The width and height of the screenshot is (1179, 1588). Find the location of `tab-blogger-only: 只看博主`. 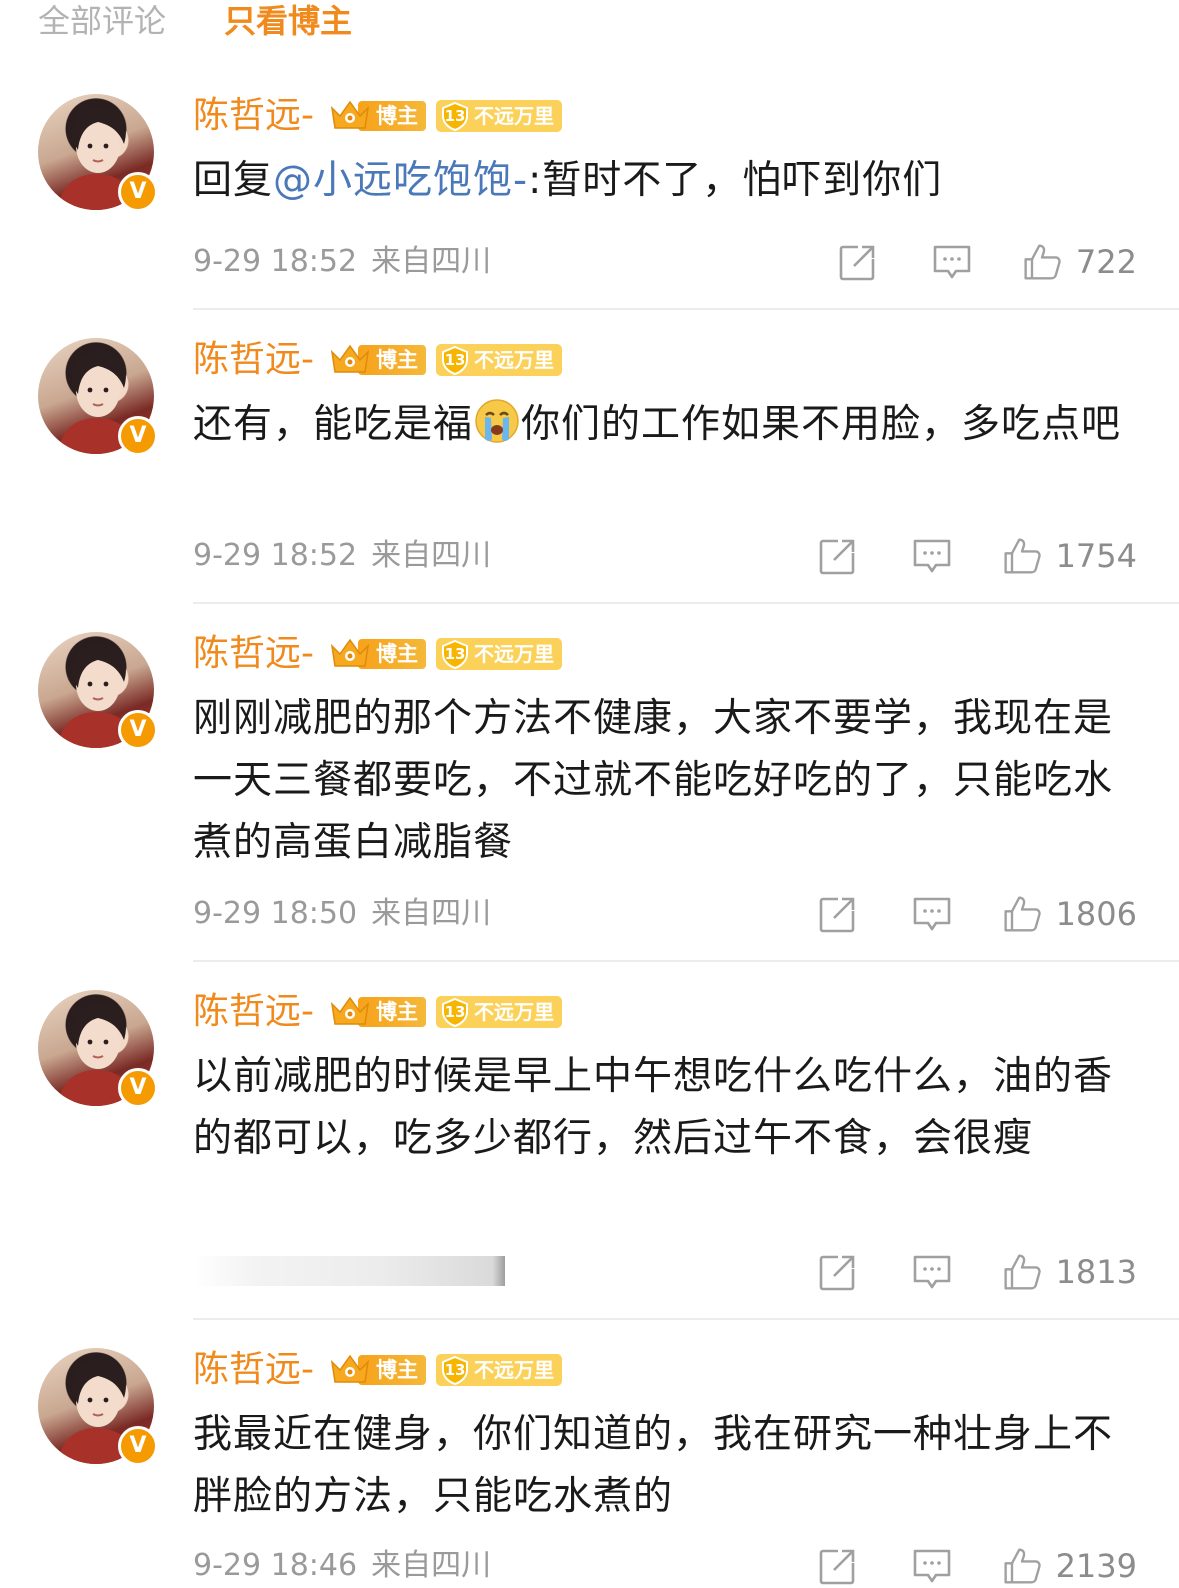

tab-blogger-only: 只看博主 is located at coordinates (288, 21).